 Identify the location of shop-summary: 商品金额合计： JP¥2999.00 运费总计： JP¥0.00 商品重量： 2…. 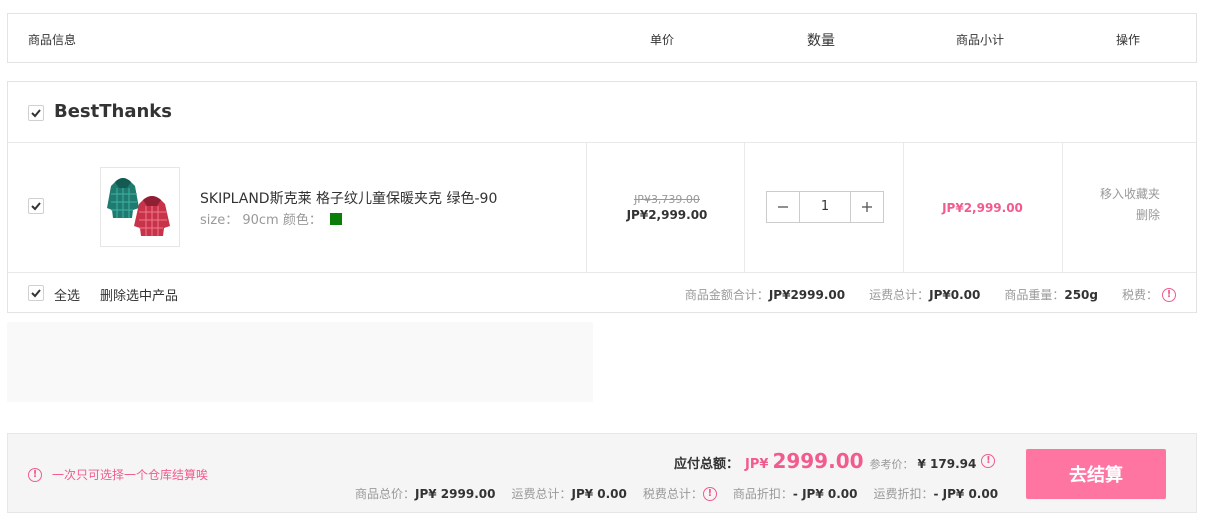
(940, 294).